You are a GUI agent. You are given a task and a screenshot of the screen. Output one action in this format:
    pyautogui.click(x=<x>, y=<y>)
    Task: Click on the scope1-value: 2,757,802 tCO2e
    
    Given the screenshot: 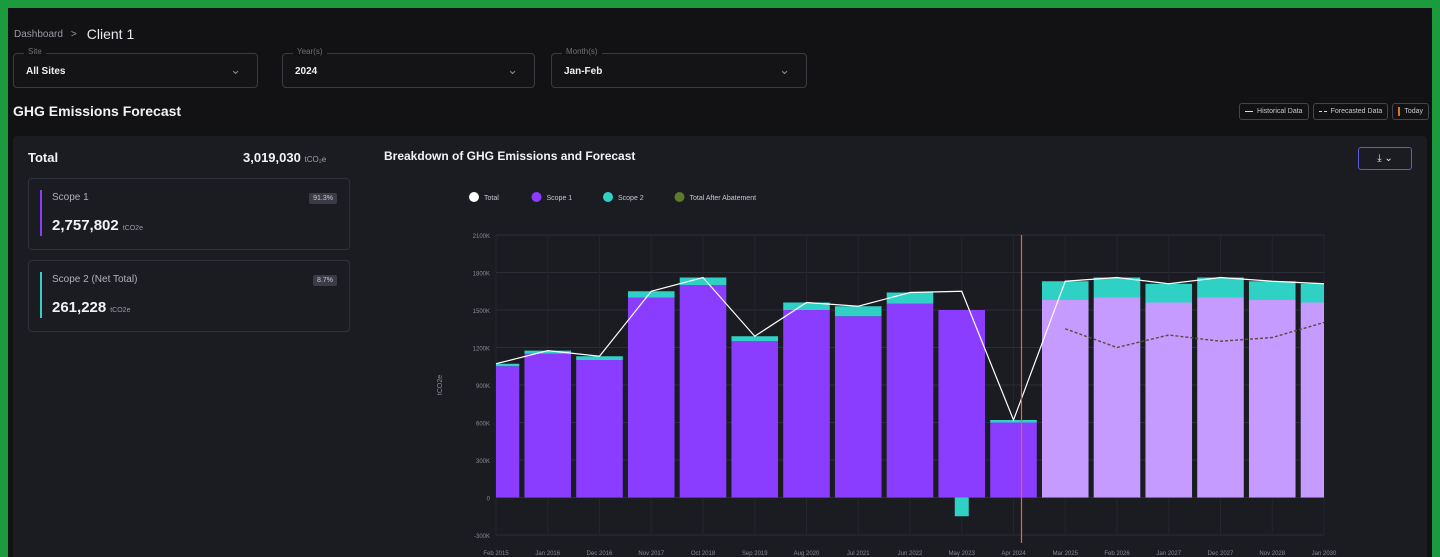 What is the action you would take?
    pyautogui.click(x=97, y=225)
    